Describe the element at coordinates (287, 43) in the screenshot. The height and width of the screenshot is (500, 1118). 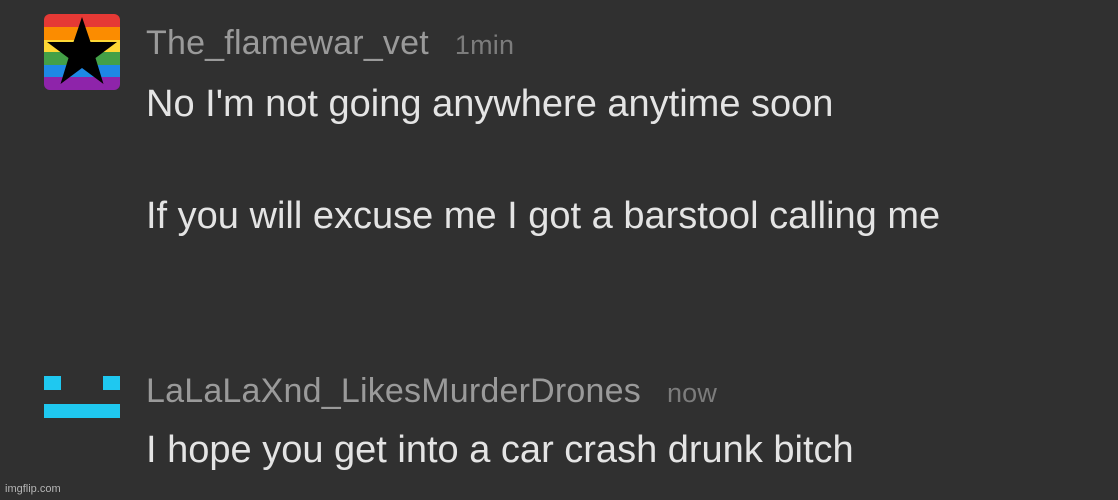
I see `username: The_flamewar_vet` at that location.